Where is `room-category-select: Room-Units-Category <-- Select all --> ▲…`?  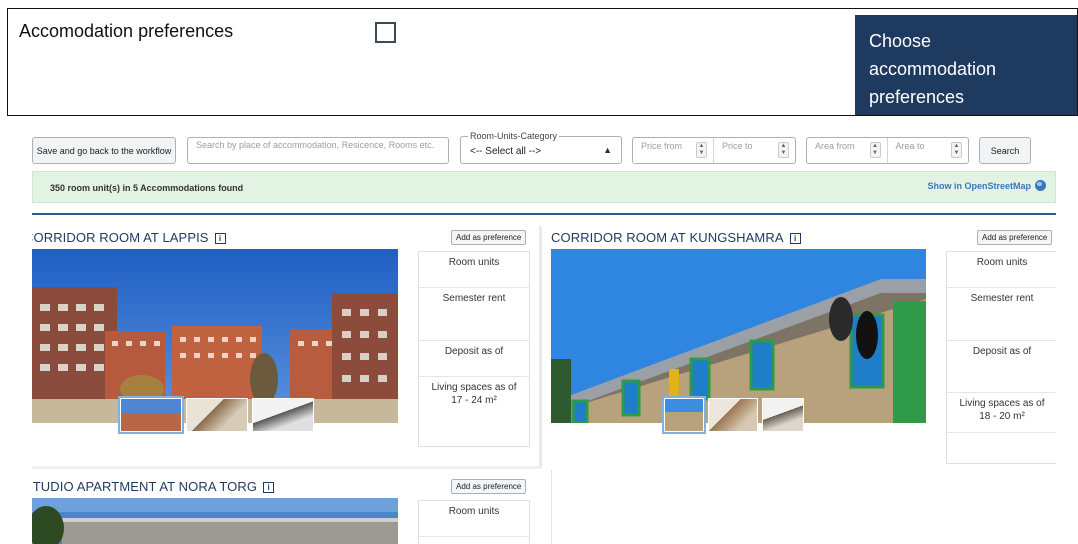
room-category-select: Room-Units-Category <-- Select all --> ▲… is located at coordinates (541, 147).